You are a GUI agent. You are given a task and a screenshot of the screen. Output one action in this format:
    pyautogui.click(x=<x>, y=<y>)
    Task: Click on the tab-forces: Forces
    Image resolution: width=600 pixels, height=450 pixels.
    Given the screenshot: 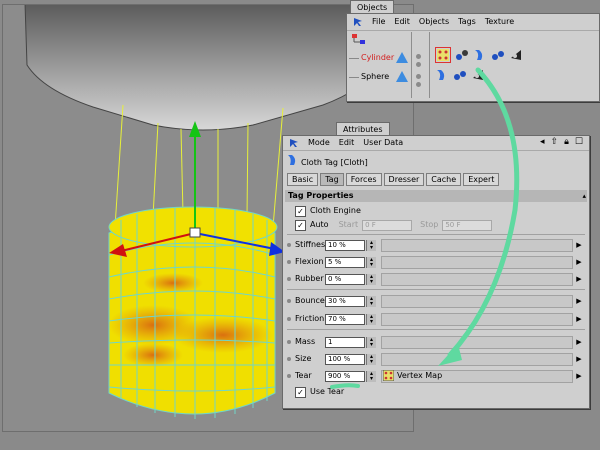 What is the action you would take?
    pyautogui.click(x=363, y=179)
    